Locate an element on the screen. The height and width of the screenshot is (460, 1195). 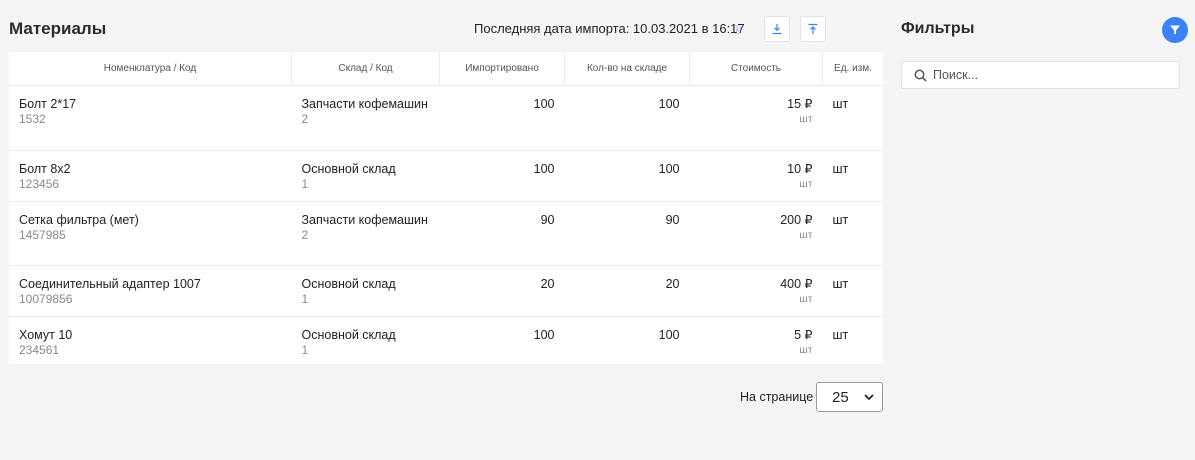
cost-value: 400 ₽ is located at coordinates (796, 284).